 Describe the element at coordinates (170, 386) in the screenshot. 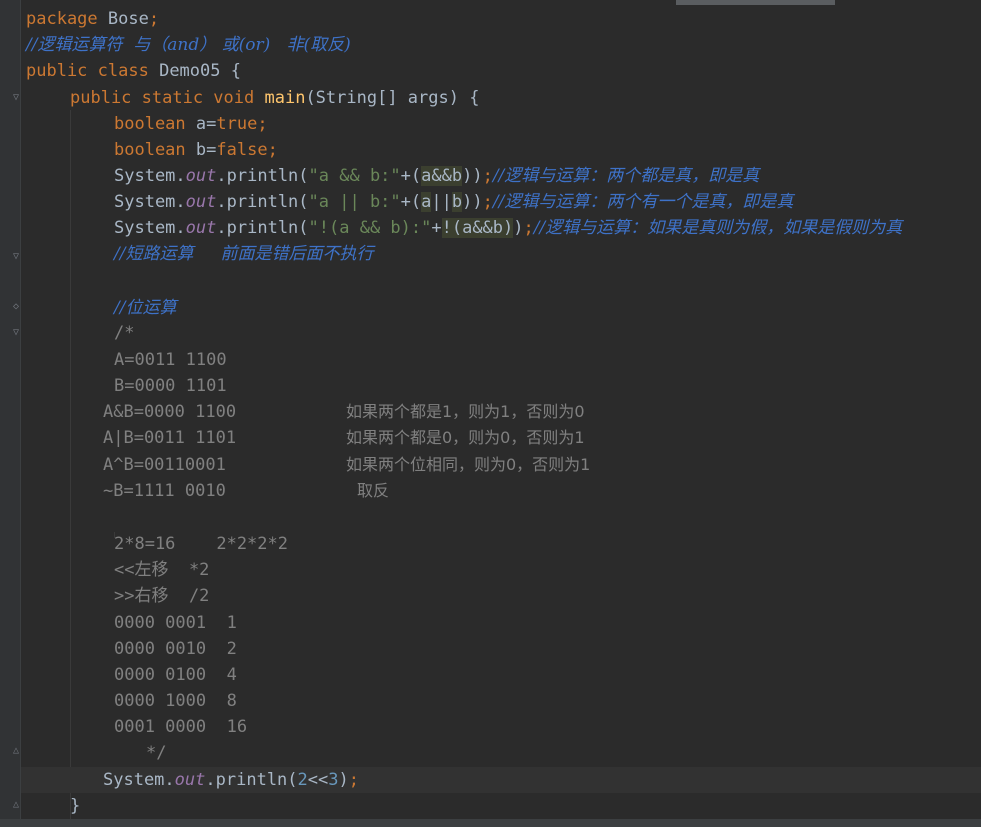

I see `block-comment-line: B=0000 1101` at that location.